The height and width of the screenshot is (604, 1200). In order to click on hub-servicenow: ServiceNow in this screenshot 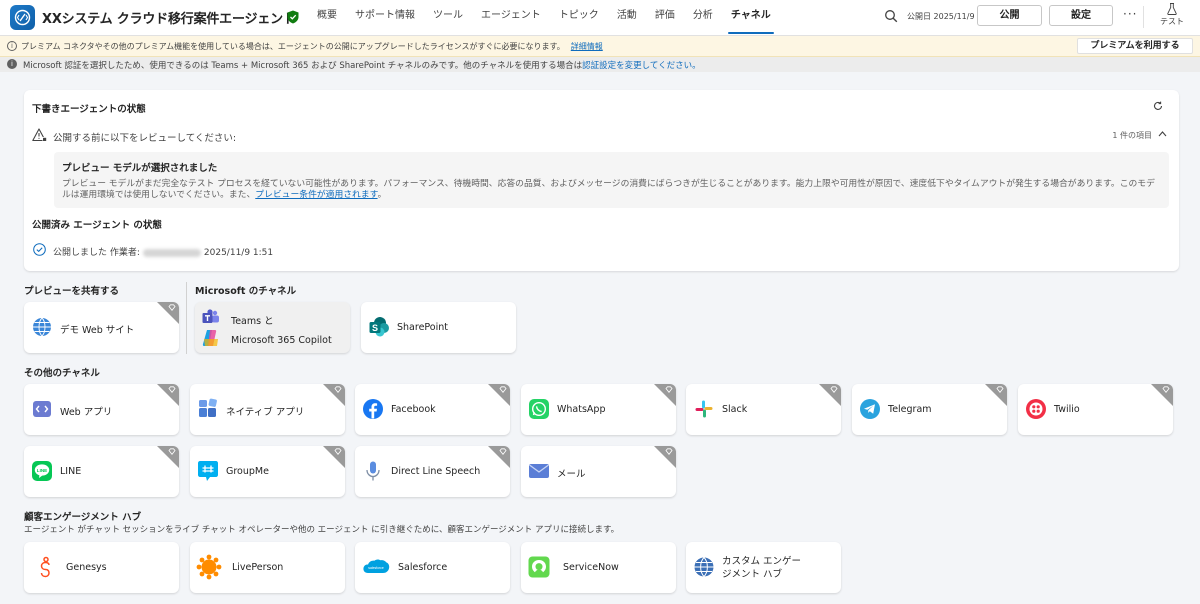, I will do `click(598, 567)`.